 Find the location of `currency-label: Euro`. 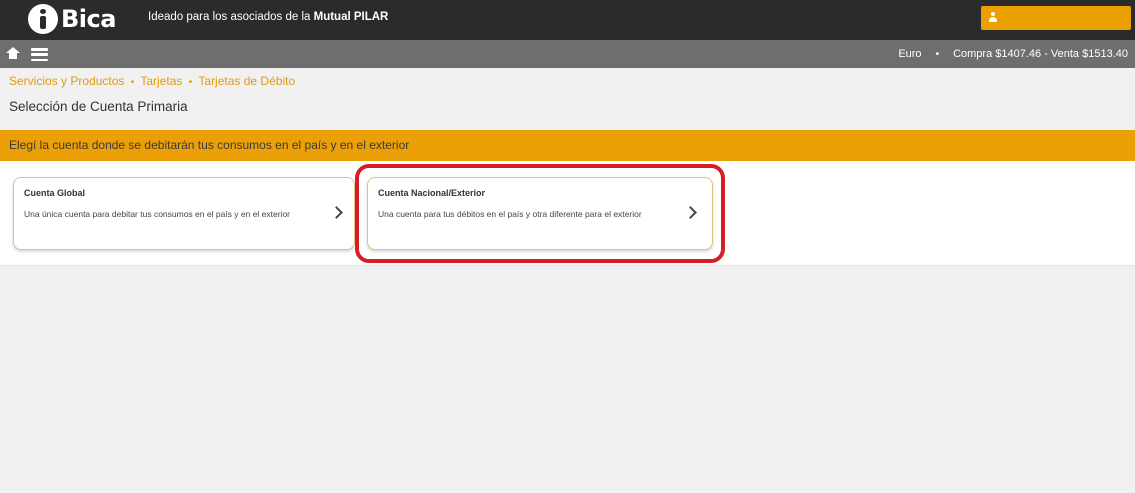

currency-label: Euro is located at coordinates (910, 54).